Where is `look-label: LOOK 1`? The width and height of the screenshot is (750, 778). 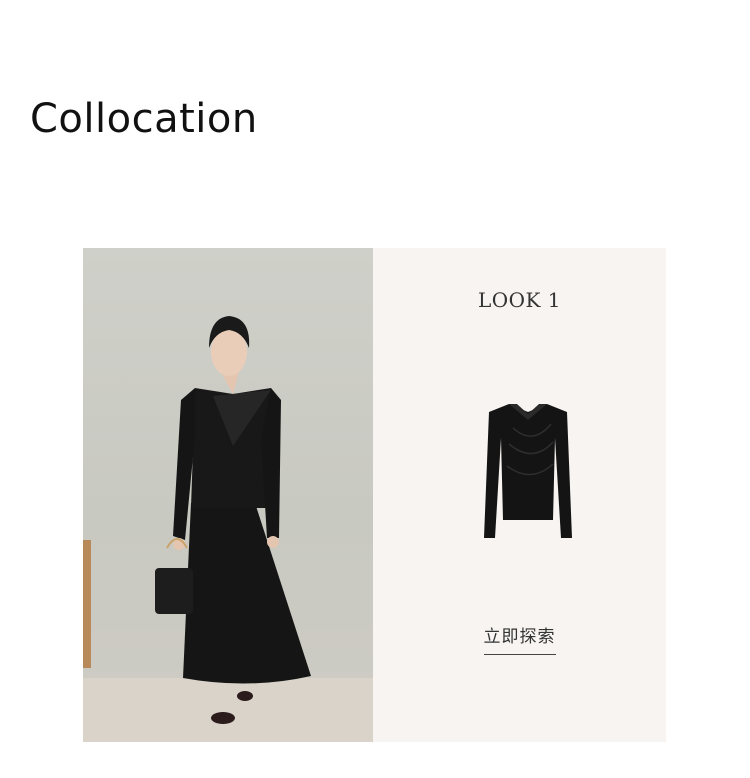 look-label: LOOK 1 is located at coordinates (519, 300).